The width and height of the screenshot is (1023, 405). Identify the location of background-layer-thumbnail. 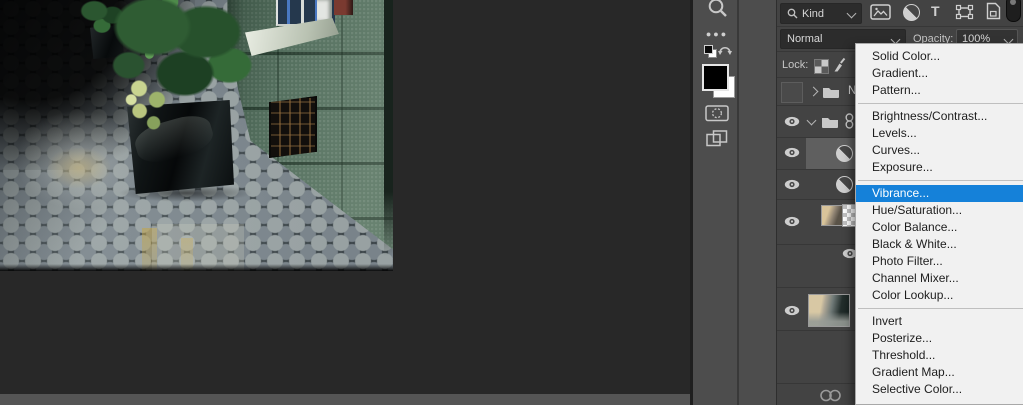
(829, 310).